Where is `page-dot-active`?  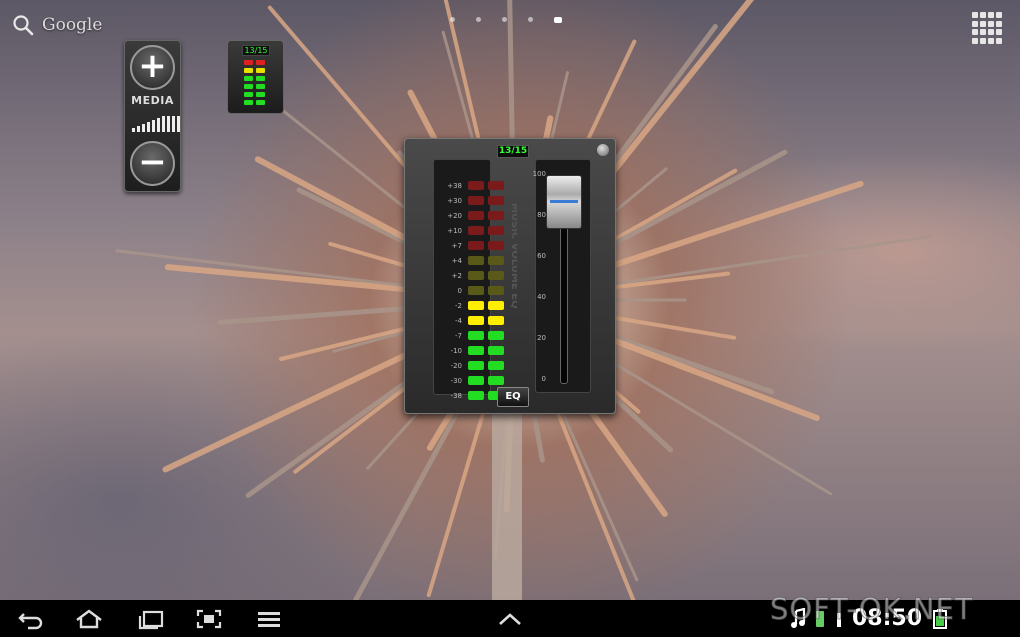
page-dot-active is located at coordinates (558, 20).